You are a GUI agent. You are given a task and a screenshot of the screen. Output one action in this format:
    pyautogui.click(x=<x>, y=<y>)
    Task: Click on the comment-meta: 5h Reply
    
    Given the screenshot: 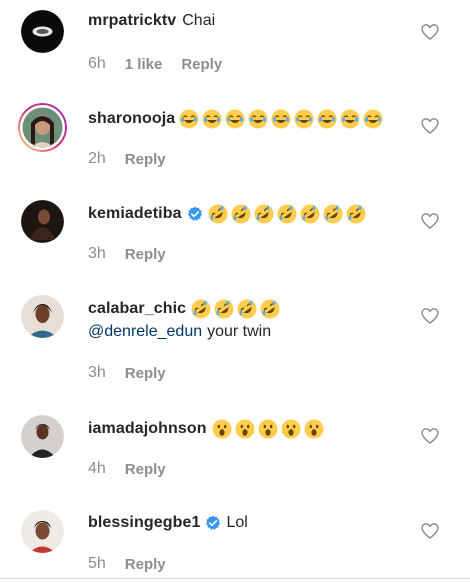 What is the action you would take?
    pyautogui.click(x=127, y=564)
    